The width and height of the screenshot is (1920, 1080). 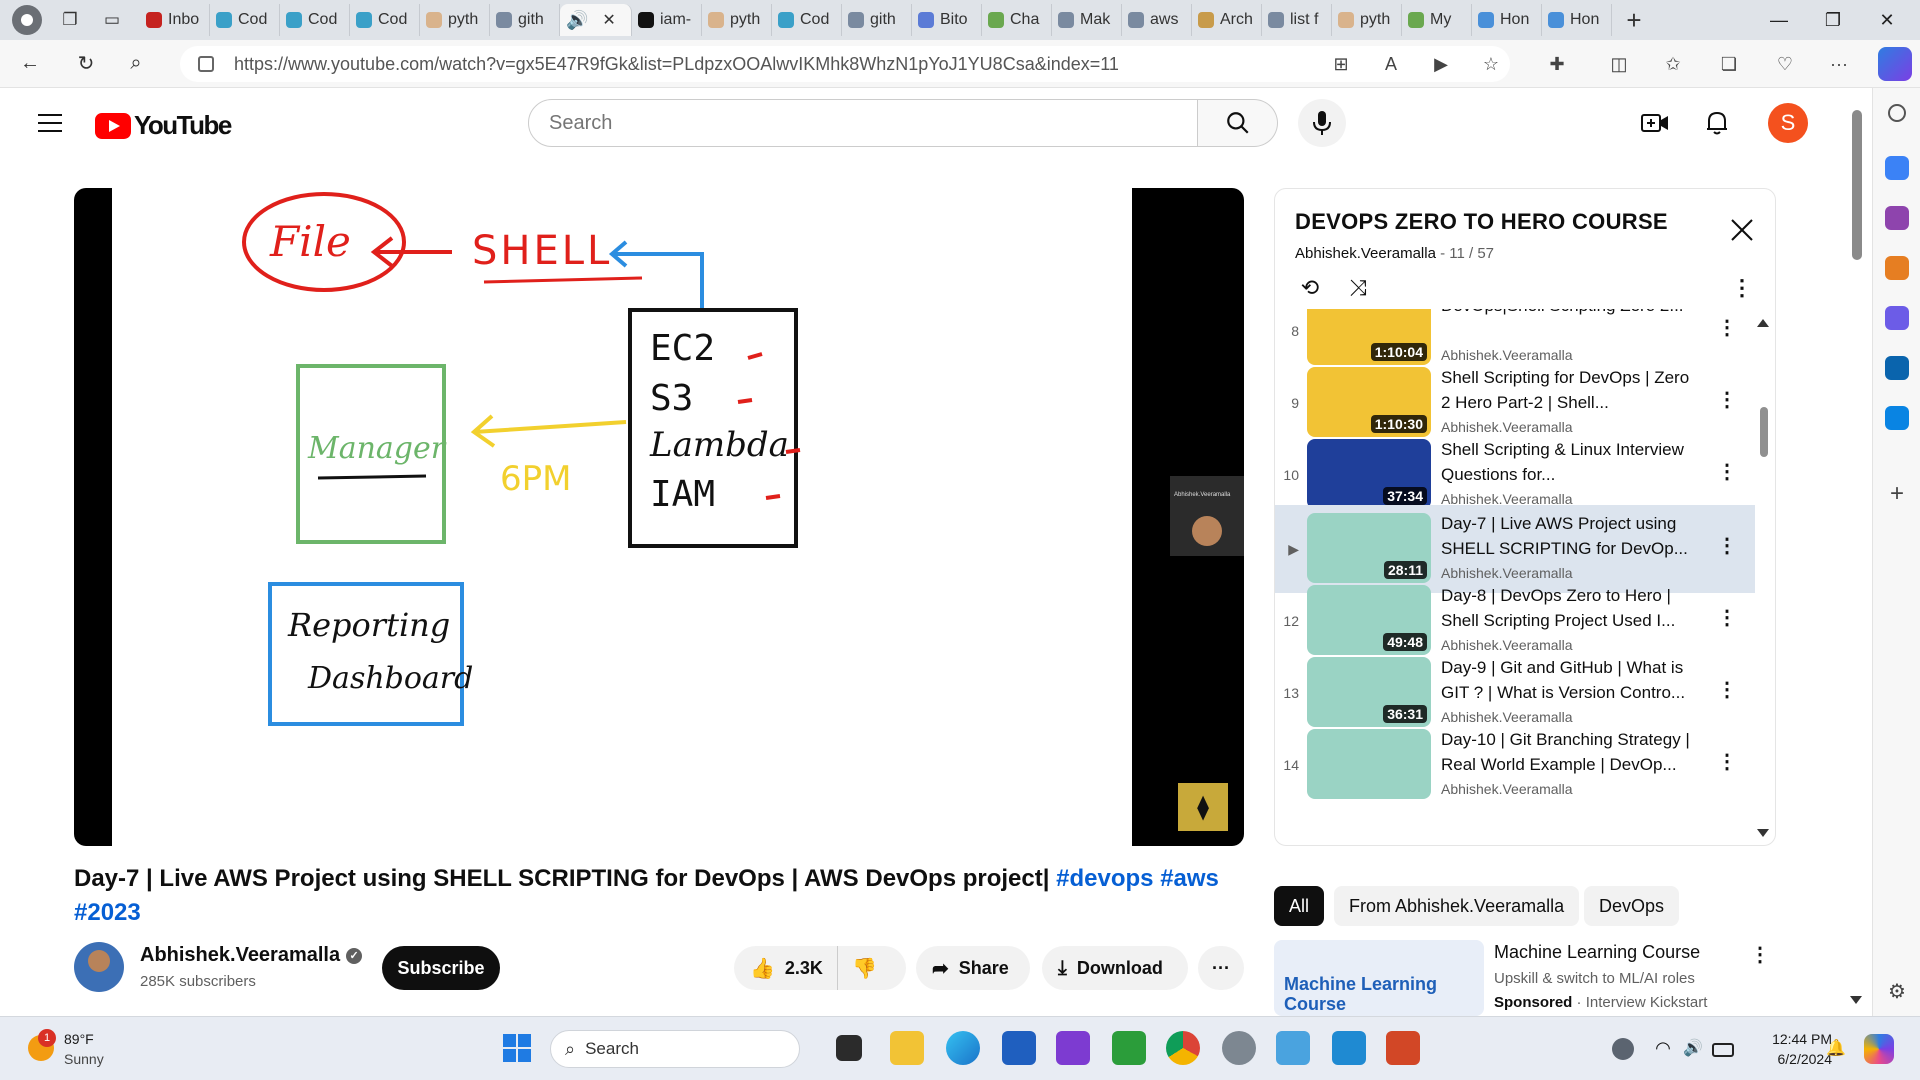 I want to click on immersive-reader-icon: ▶, so click(x=1441, y=64).